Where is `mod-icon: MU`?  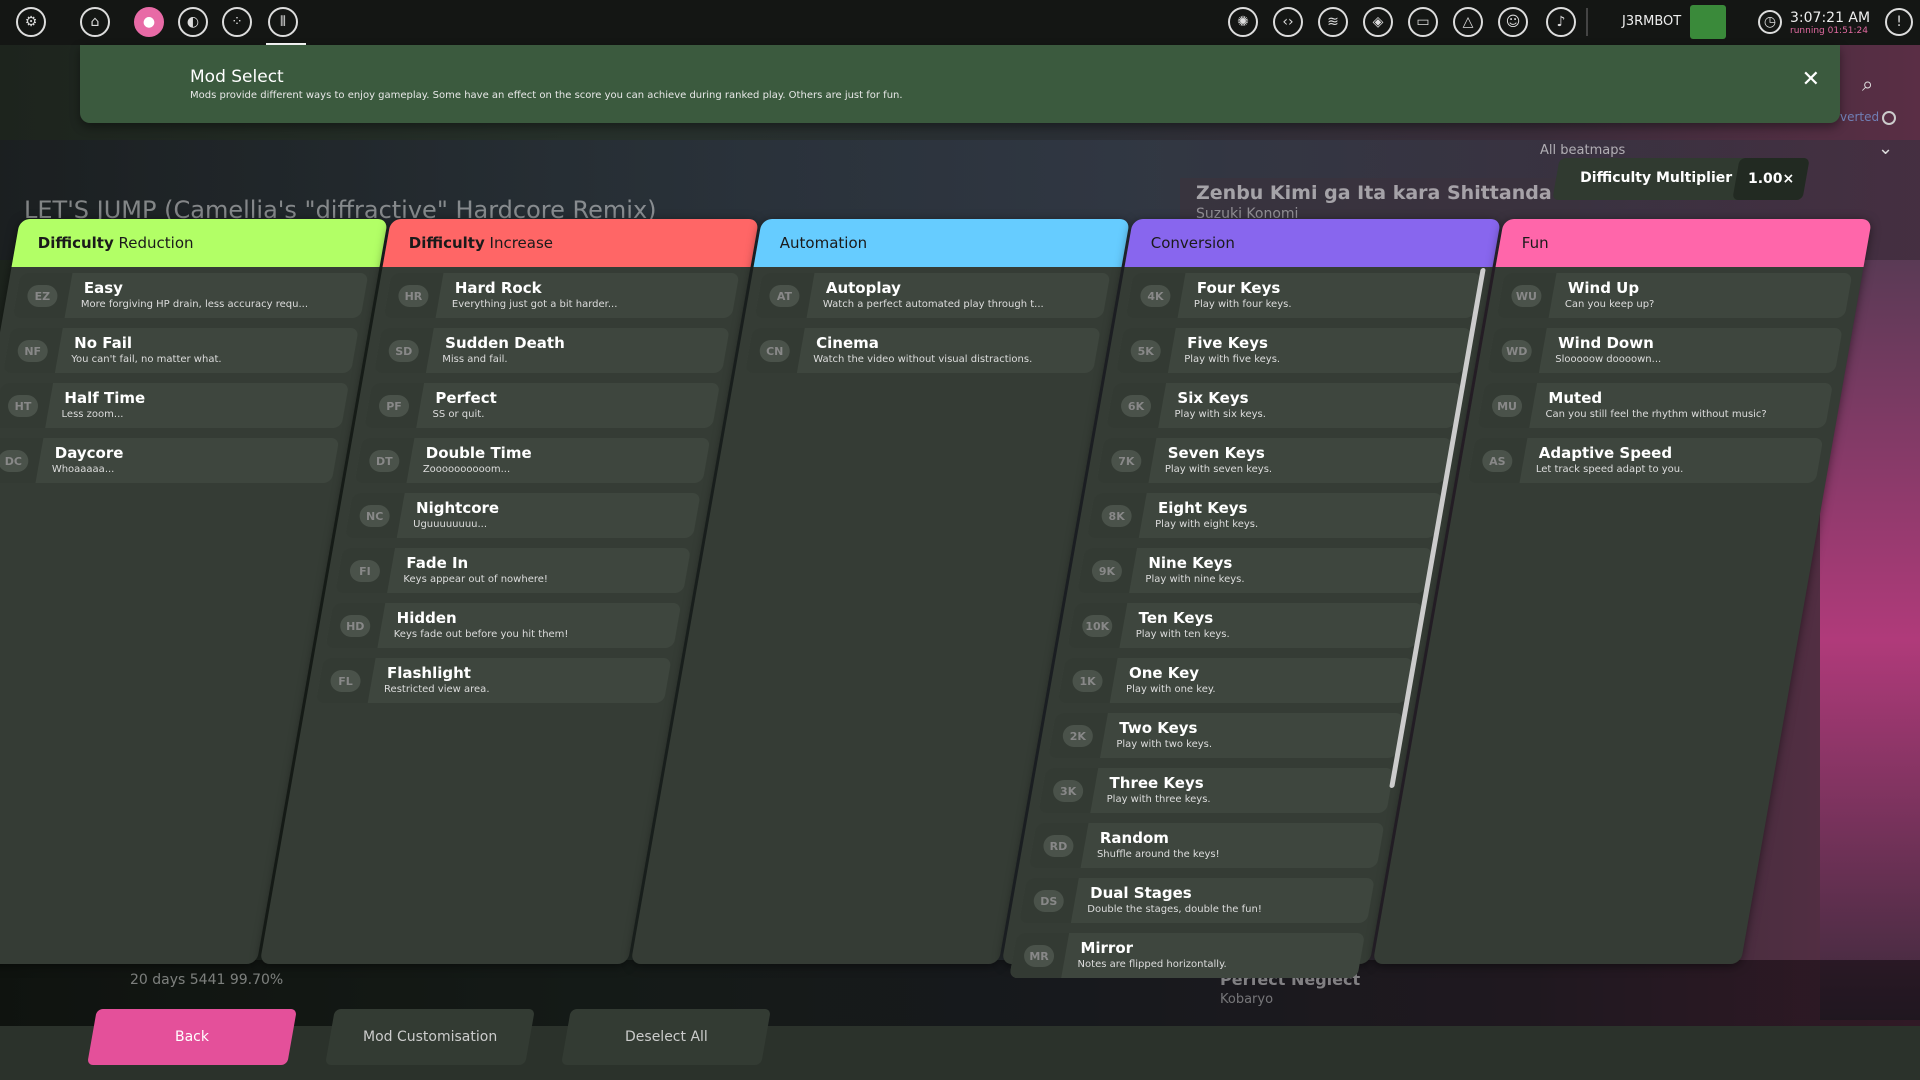
mod-icon: MU is located at coordinates (1507, 405).